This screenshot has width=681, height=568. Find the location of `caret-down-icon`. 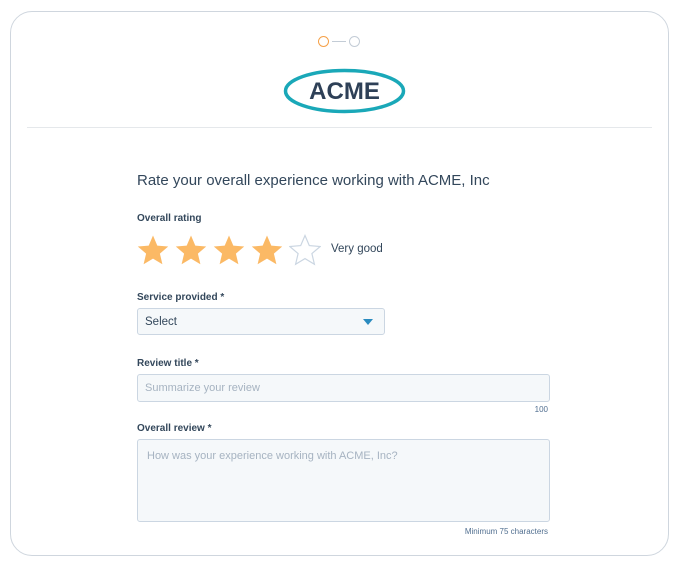

caret-down-icon is located at coordinates (368, 322).